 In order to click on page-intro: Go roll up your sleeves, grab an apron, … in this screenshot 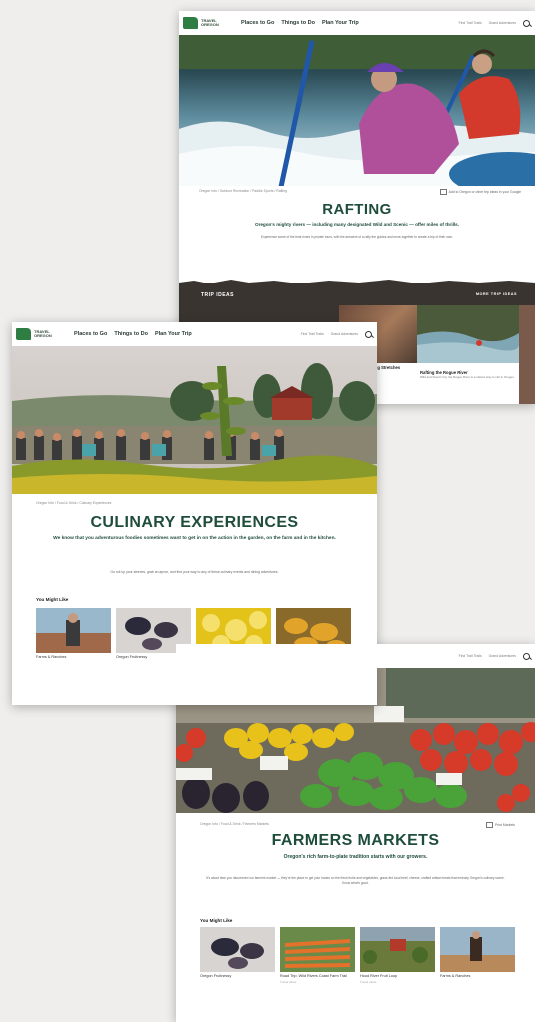, I will do `click(194, 572)`.